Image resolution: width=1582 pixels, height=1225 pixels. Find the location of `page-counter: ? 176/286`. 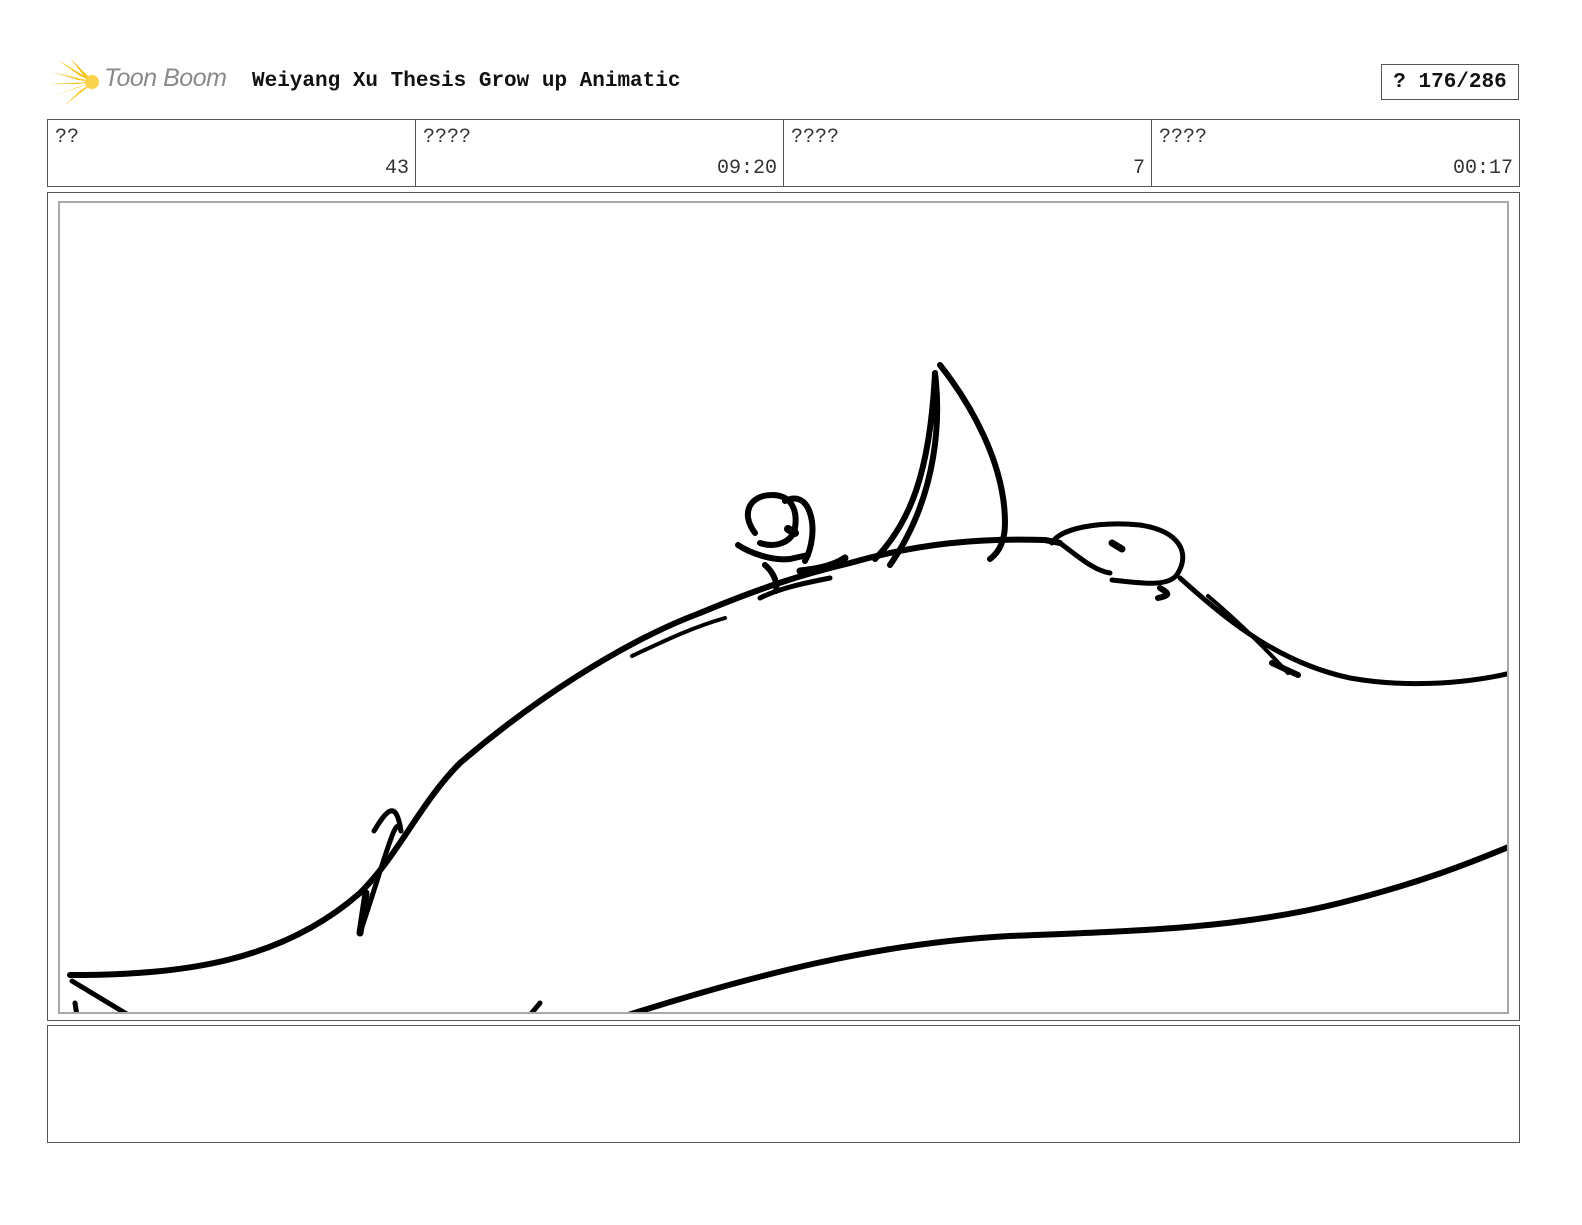

page-counter: ? 176/286 is located at coordinates (1450, 82).